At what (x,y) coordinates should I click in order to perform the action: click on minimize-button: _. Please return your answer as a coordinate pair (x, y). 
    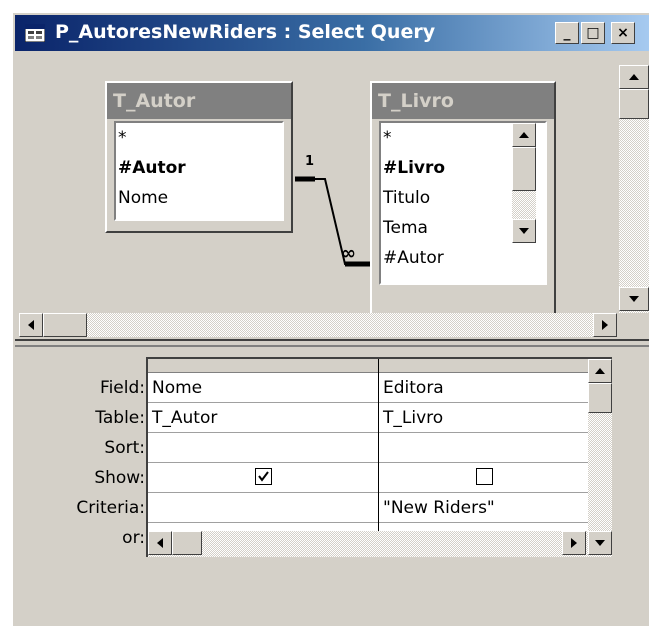
    Looking at the image, I should click on (567, 33).